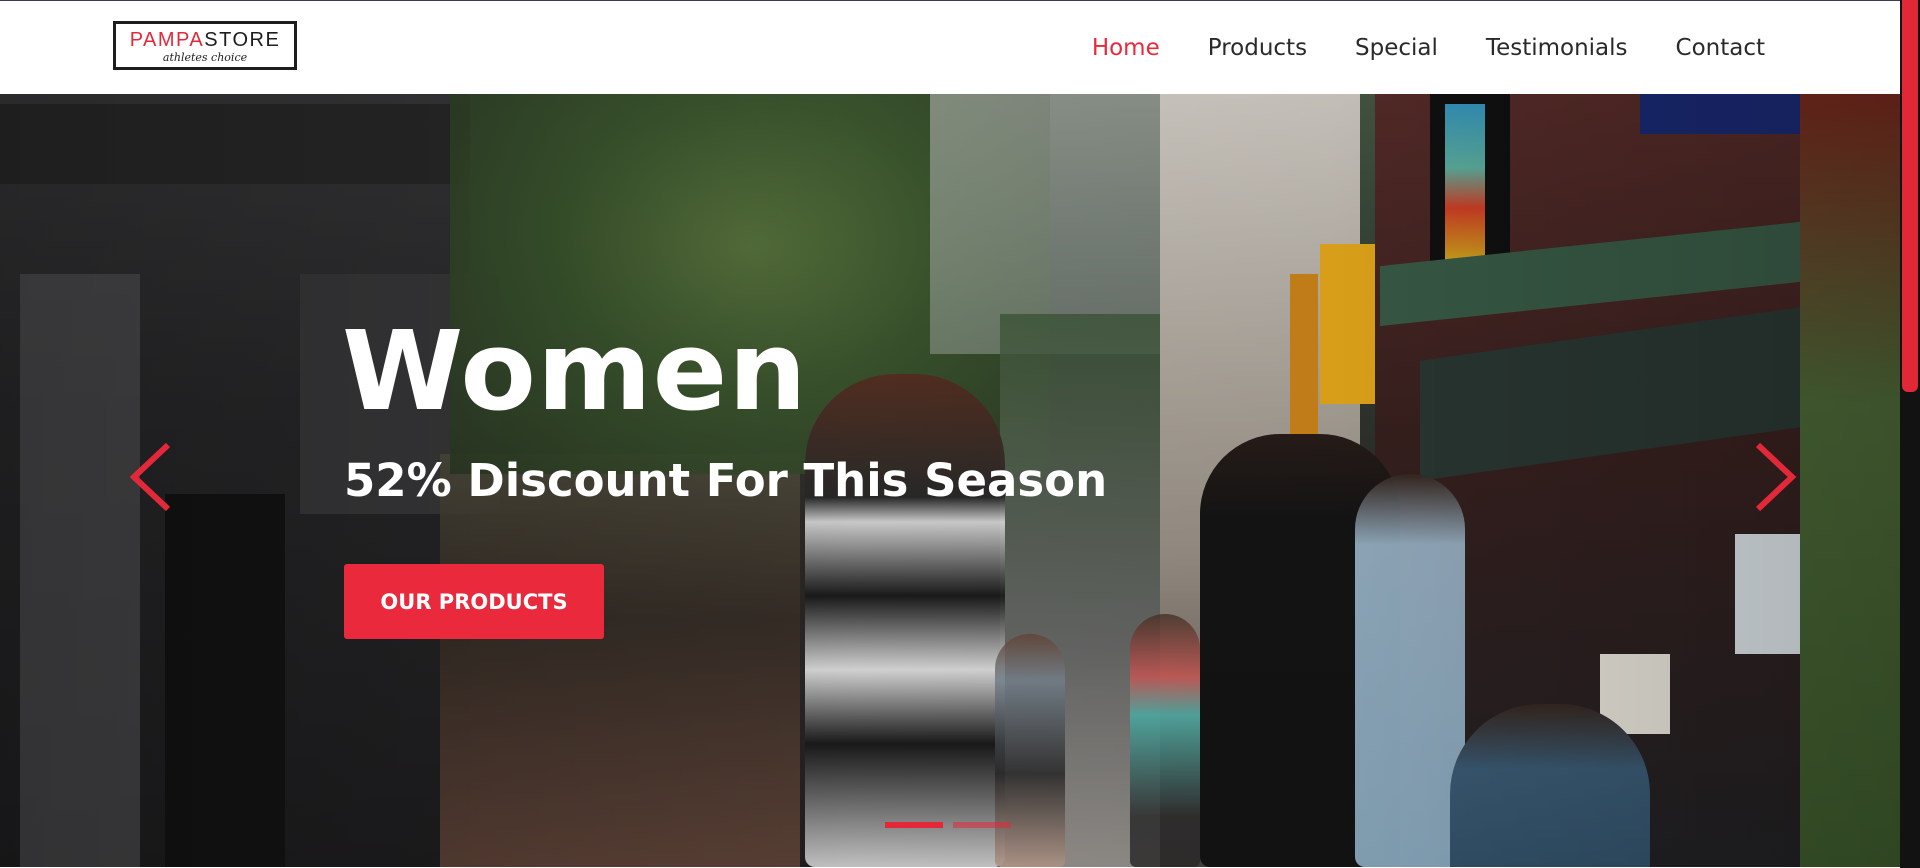  Describe the element at coordinates (575, 371) in the screenshot. I see `hero-title: Women` at that location.